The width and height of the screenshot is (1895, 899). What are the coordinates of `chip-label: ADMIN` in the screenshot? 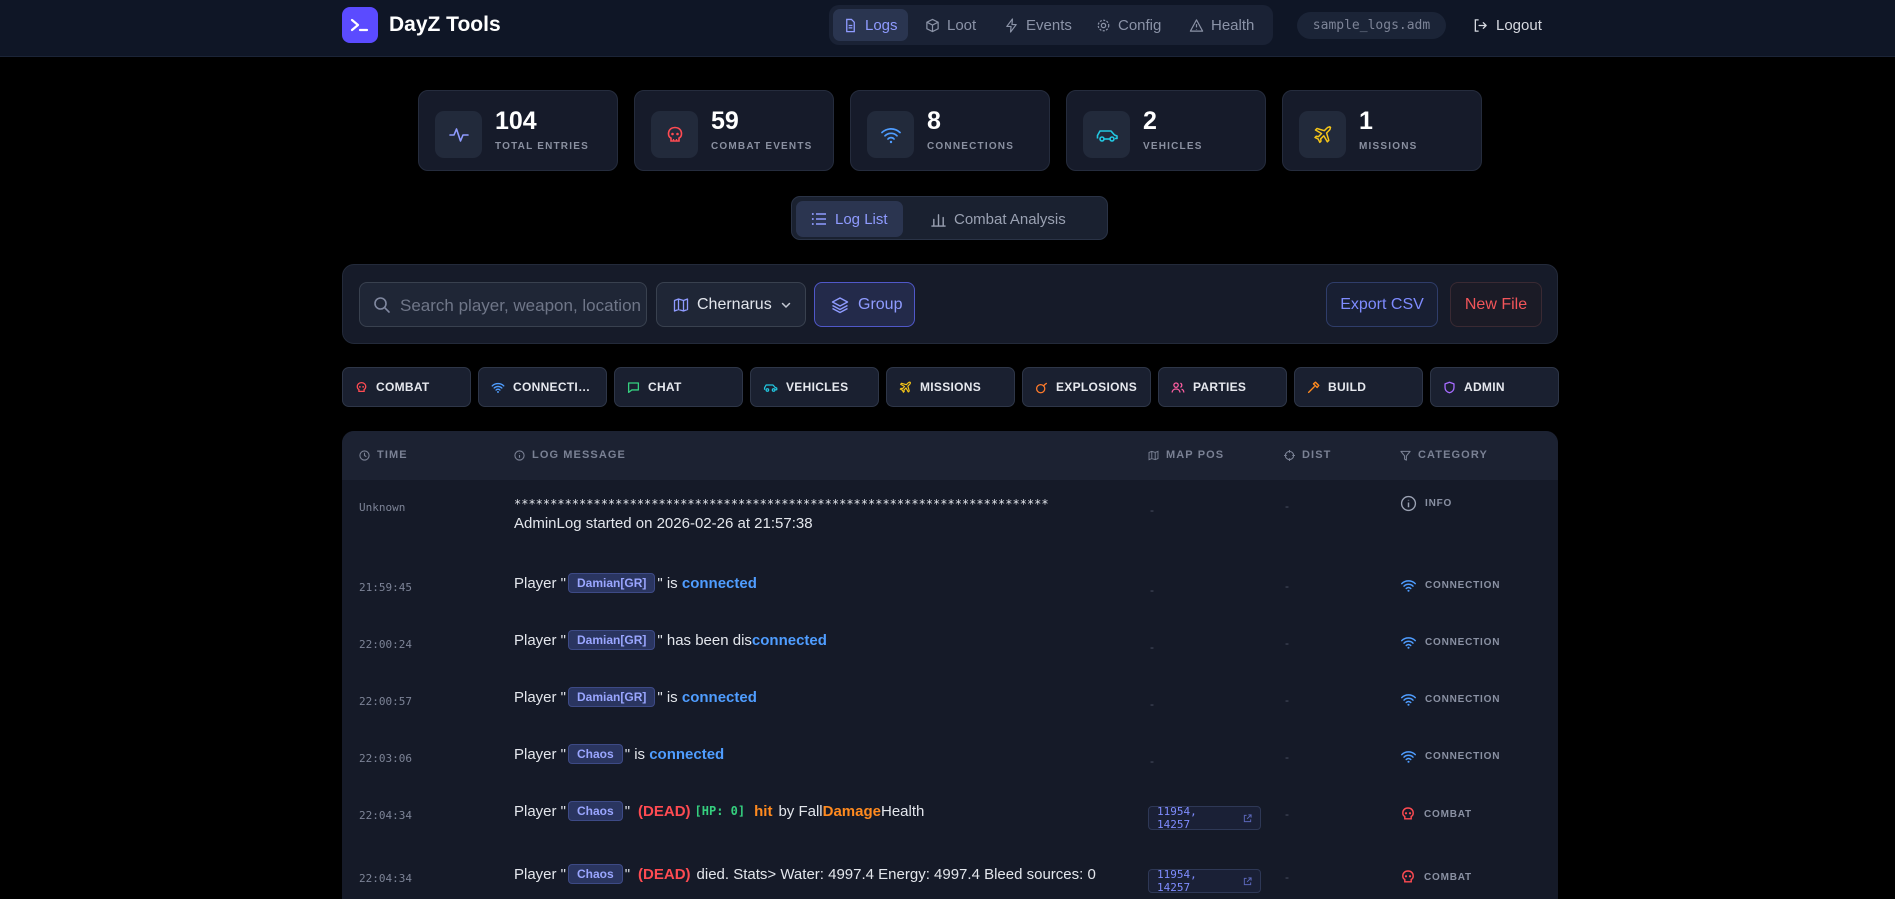 It's located at (1484, 387).